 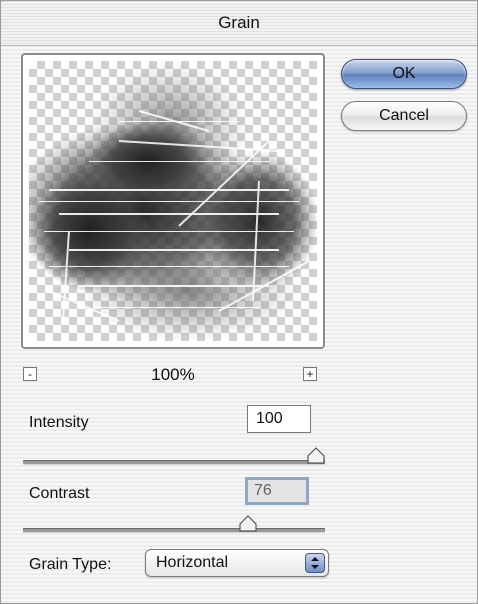 I want to click on intensity-slider-thumb, so click(x=316, y=456).